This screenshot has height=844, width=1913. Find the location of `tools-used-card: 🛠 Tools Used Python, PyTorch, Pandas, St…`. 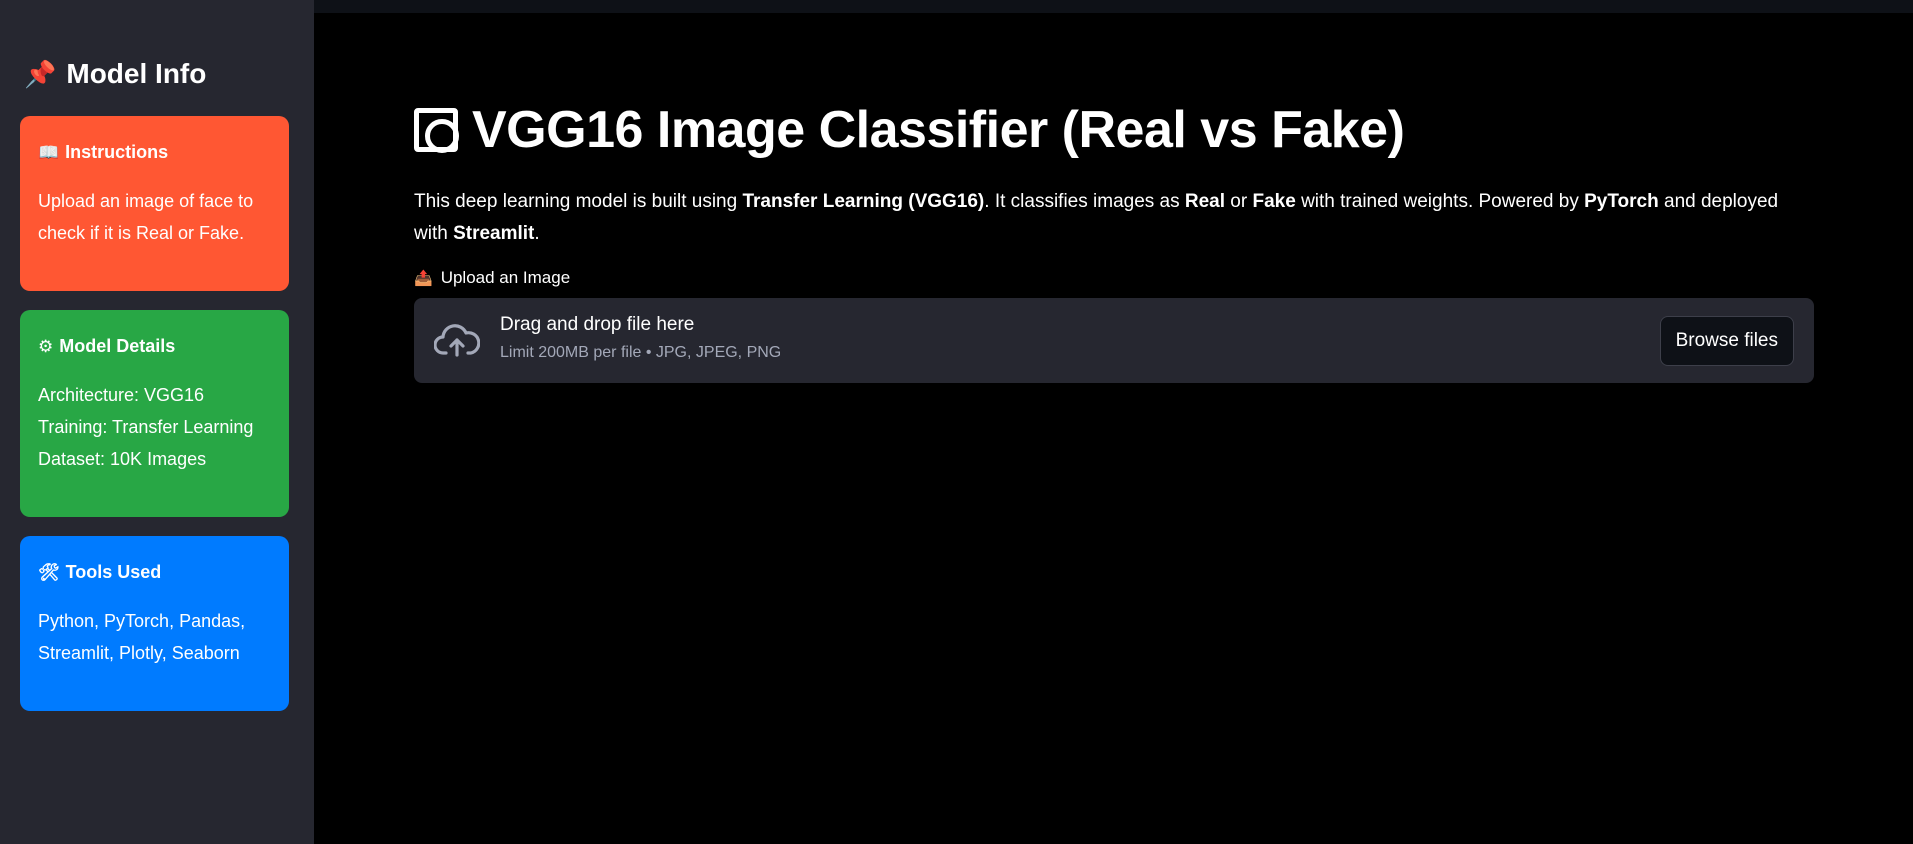

tools-used-card: 🛠 Tools Used Python, PyTorch, Pandas, St… is located at coordinates (154, 623).